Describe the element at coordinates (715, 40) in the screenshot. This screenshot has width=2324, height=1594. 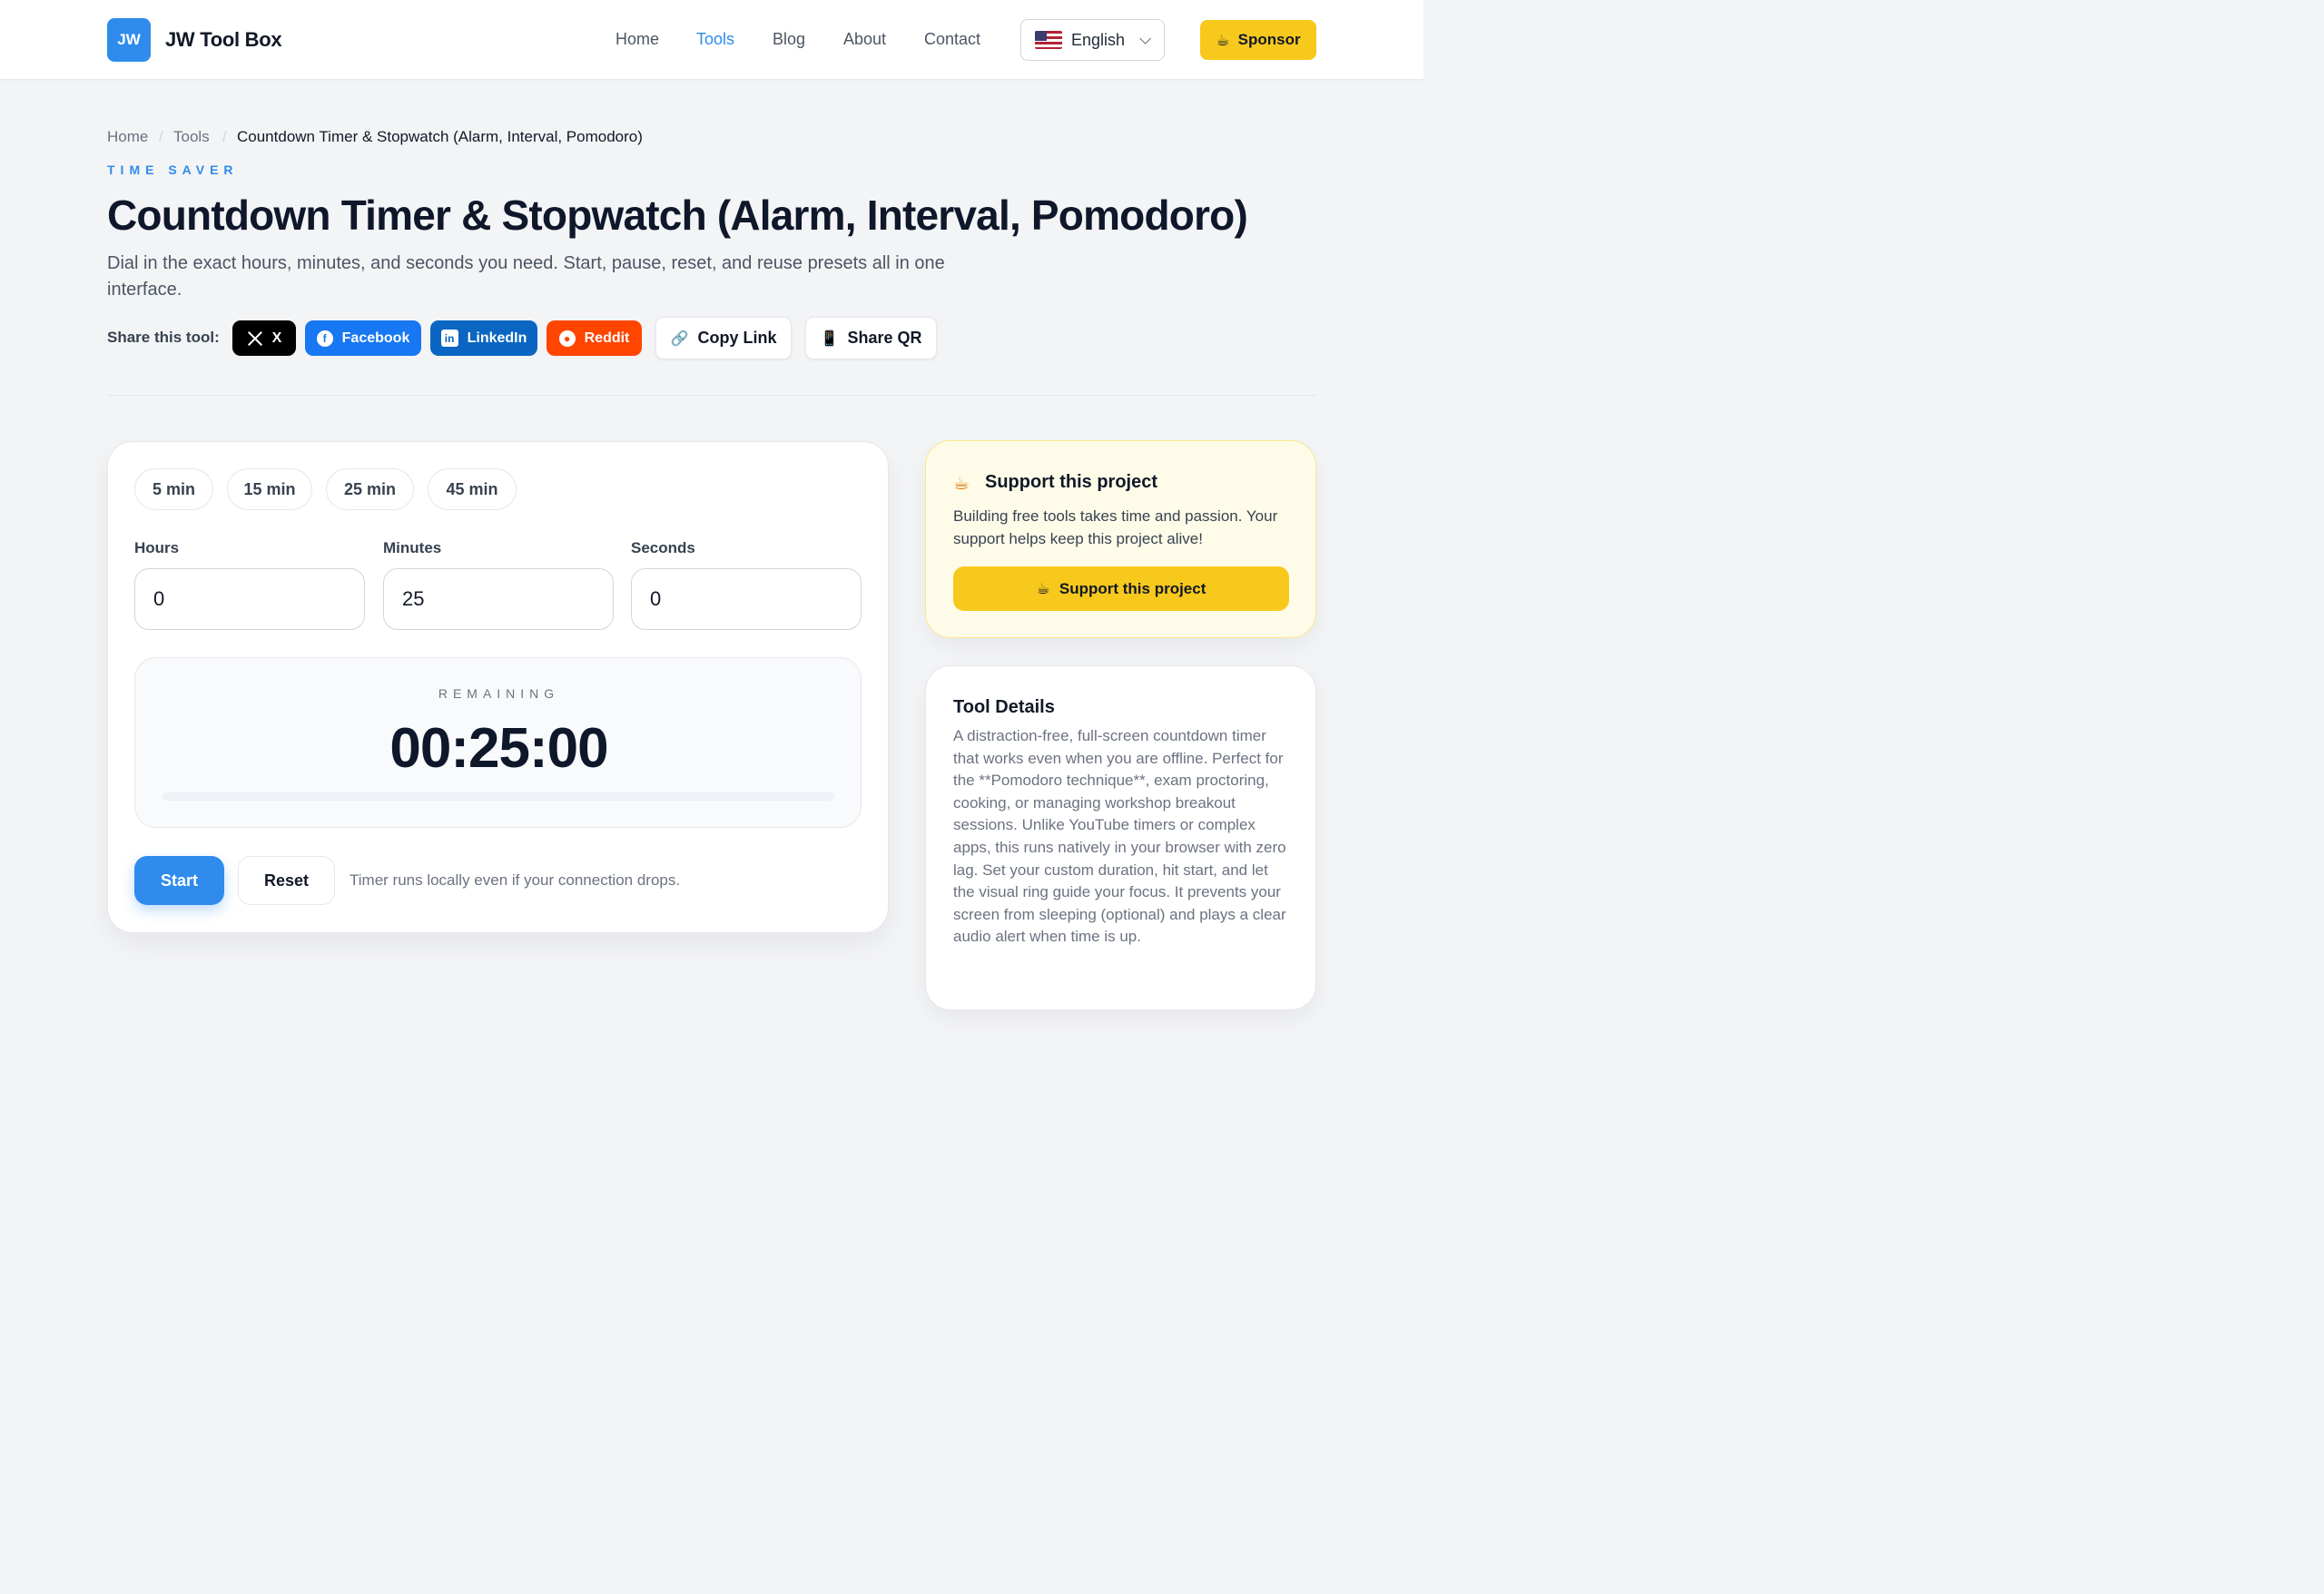
I see `nav-tools: Tools` at that location.